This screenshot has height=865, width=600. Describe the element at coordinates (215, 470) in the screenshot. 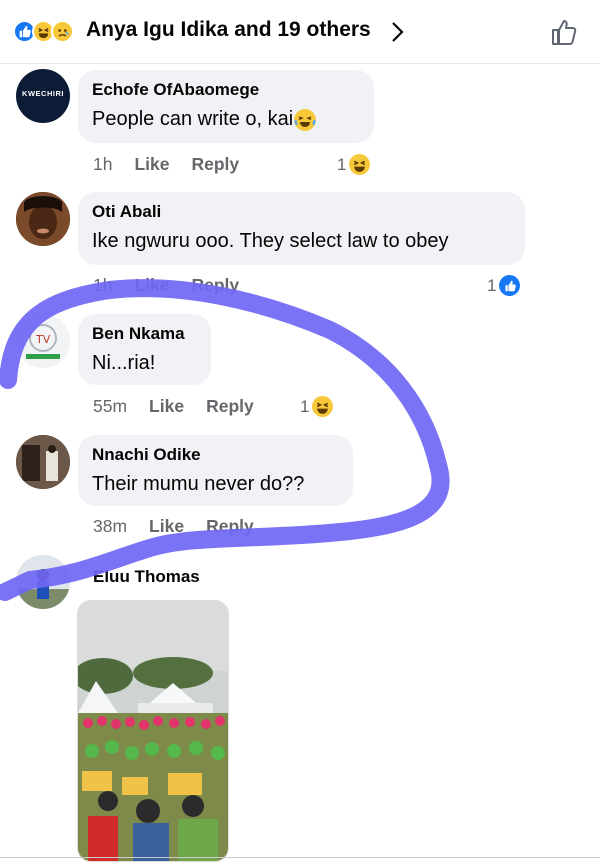

I see `comment-bubble: Nnachi Odike Their mumu never do??` at that location.